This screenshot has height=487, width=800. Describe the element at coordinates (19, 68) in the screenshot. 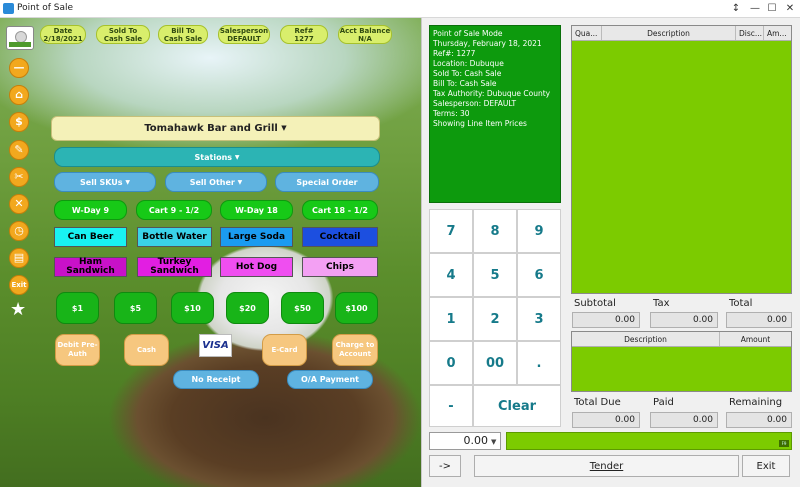

I see `minus-icon: —` at that location.